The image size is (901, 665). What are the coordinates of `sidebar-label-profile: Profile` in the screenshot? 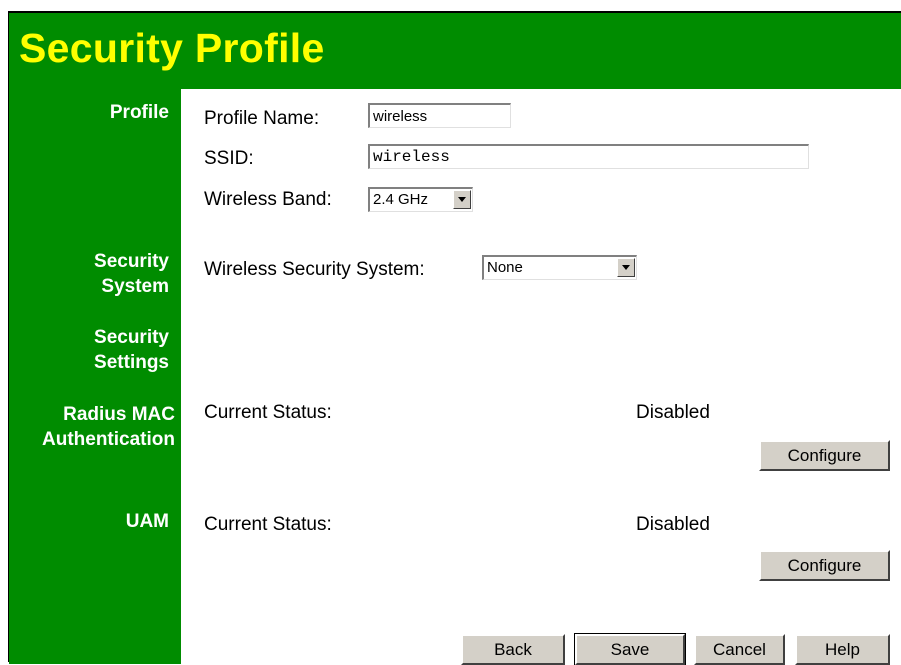 It's located at (139, 112).